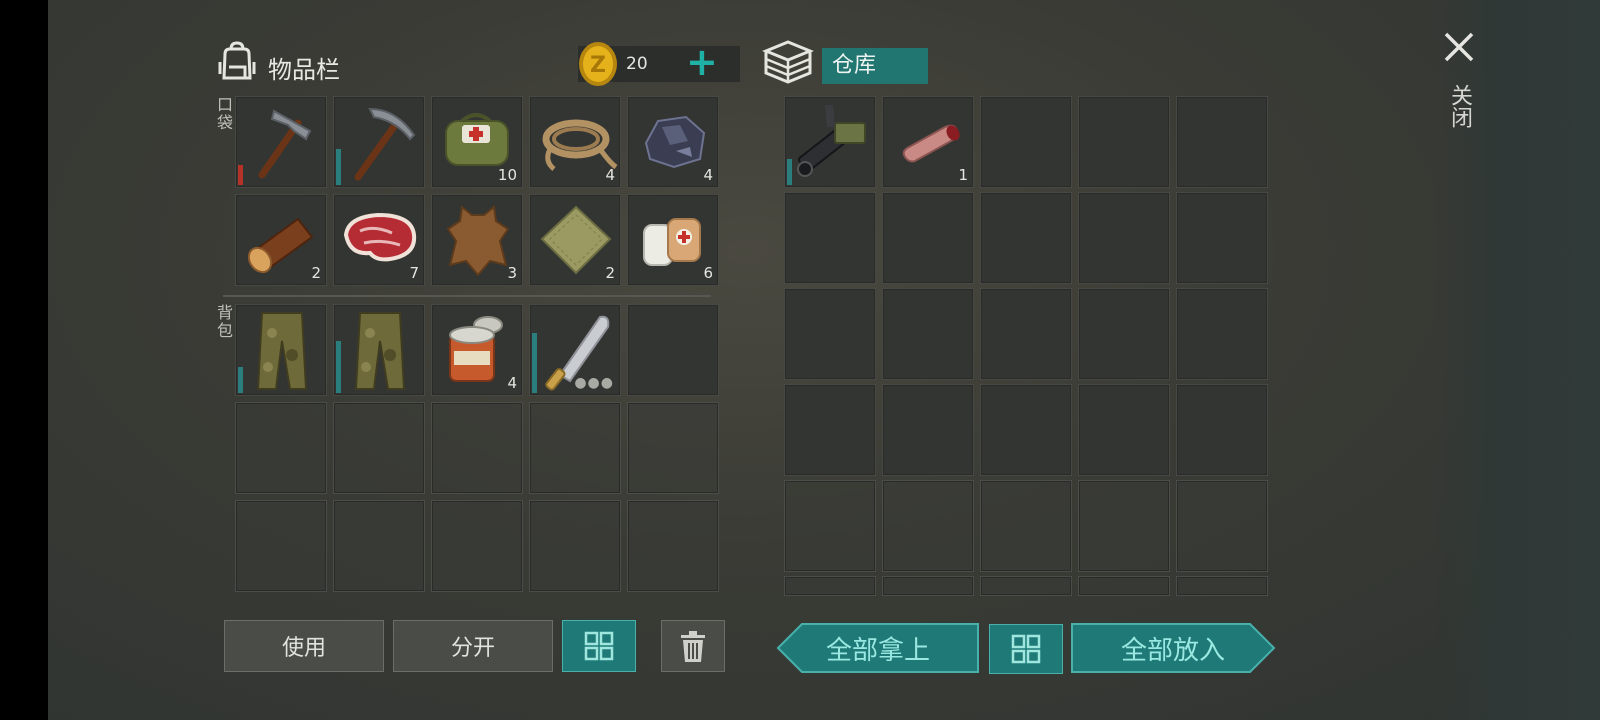 The height and width of the screenshot is (720, 1600). I want to click on item-count: 6, so click(708, 273).